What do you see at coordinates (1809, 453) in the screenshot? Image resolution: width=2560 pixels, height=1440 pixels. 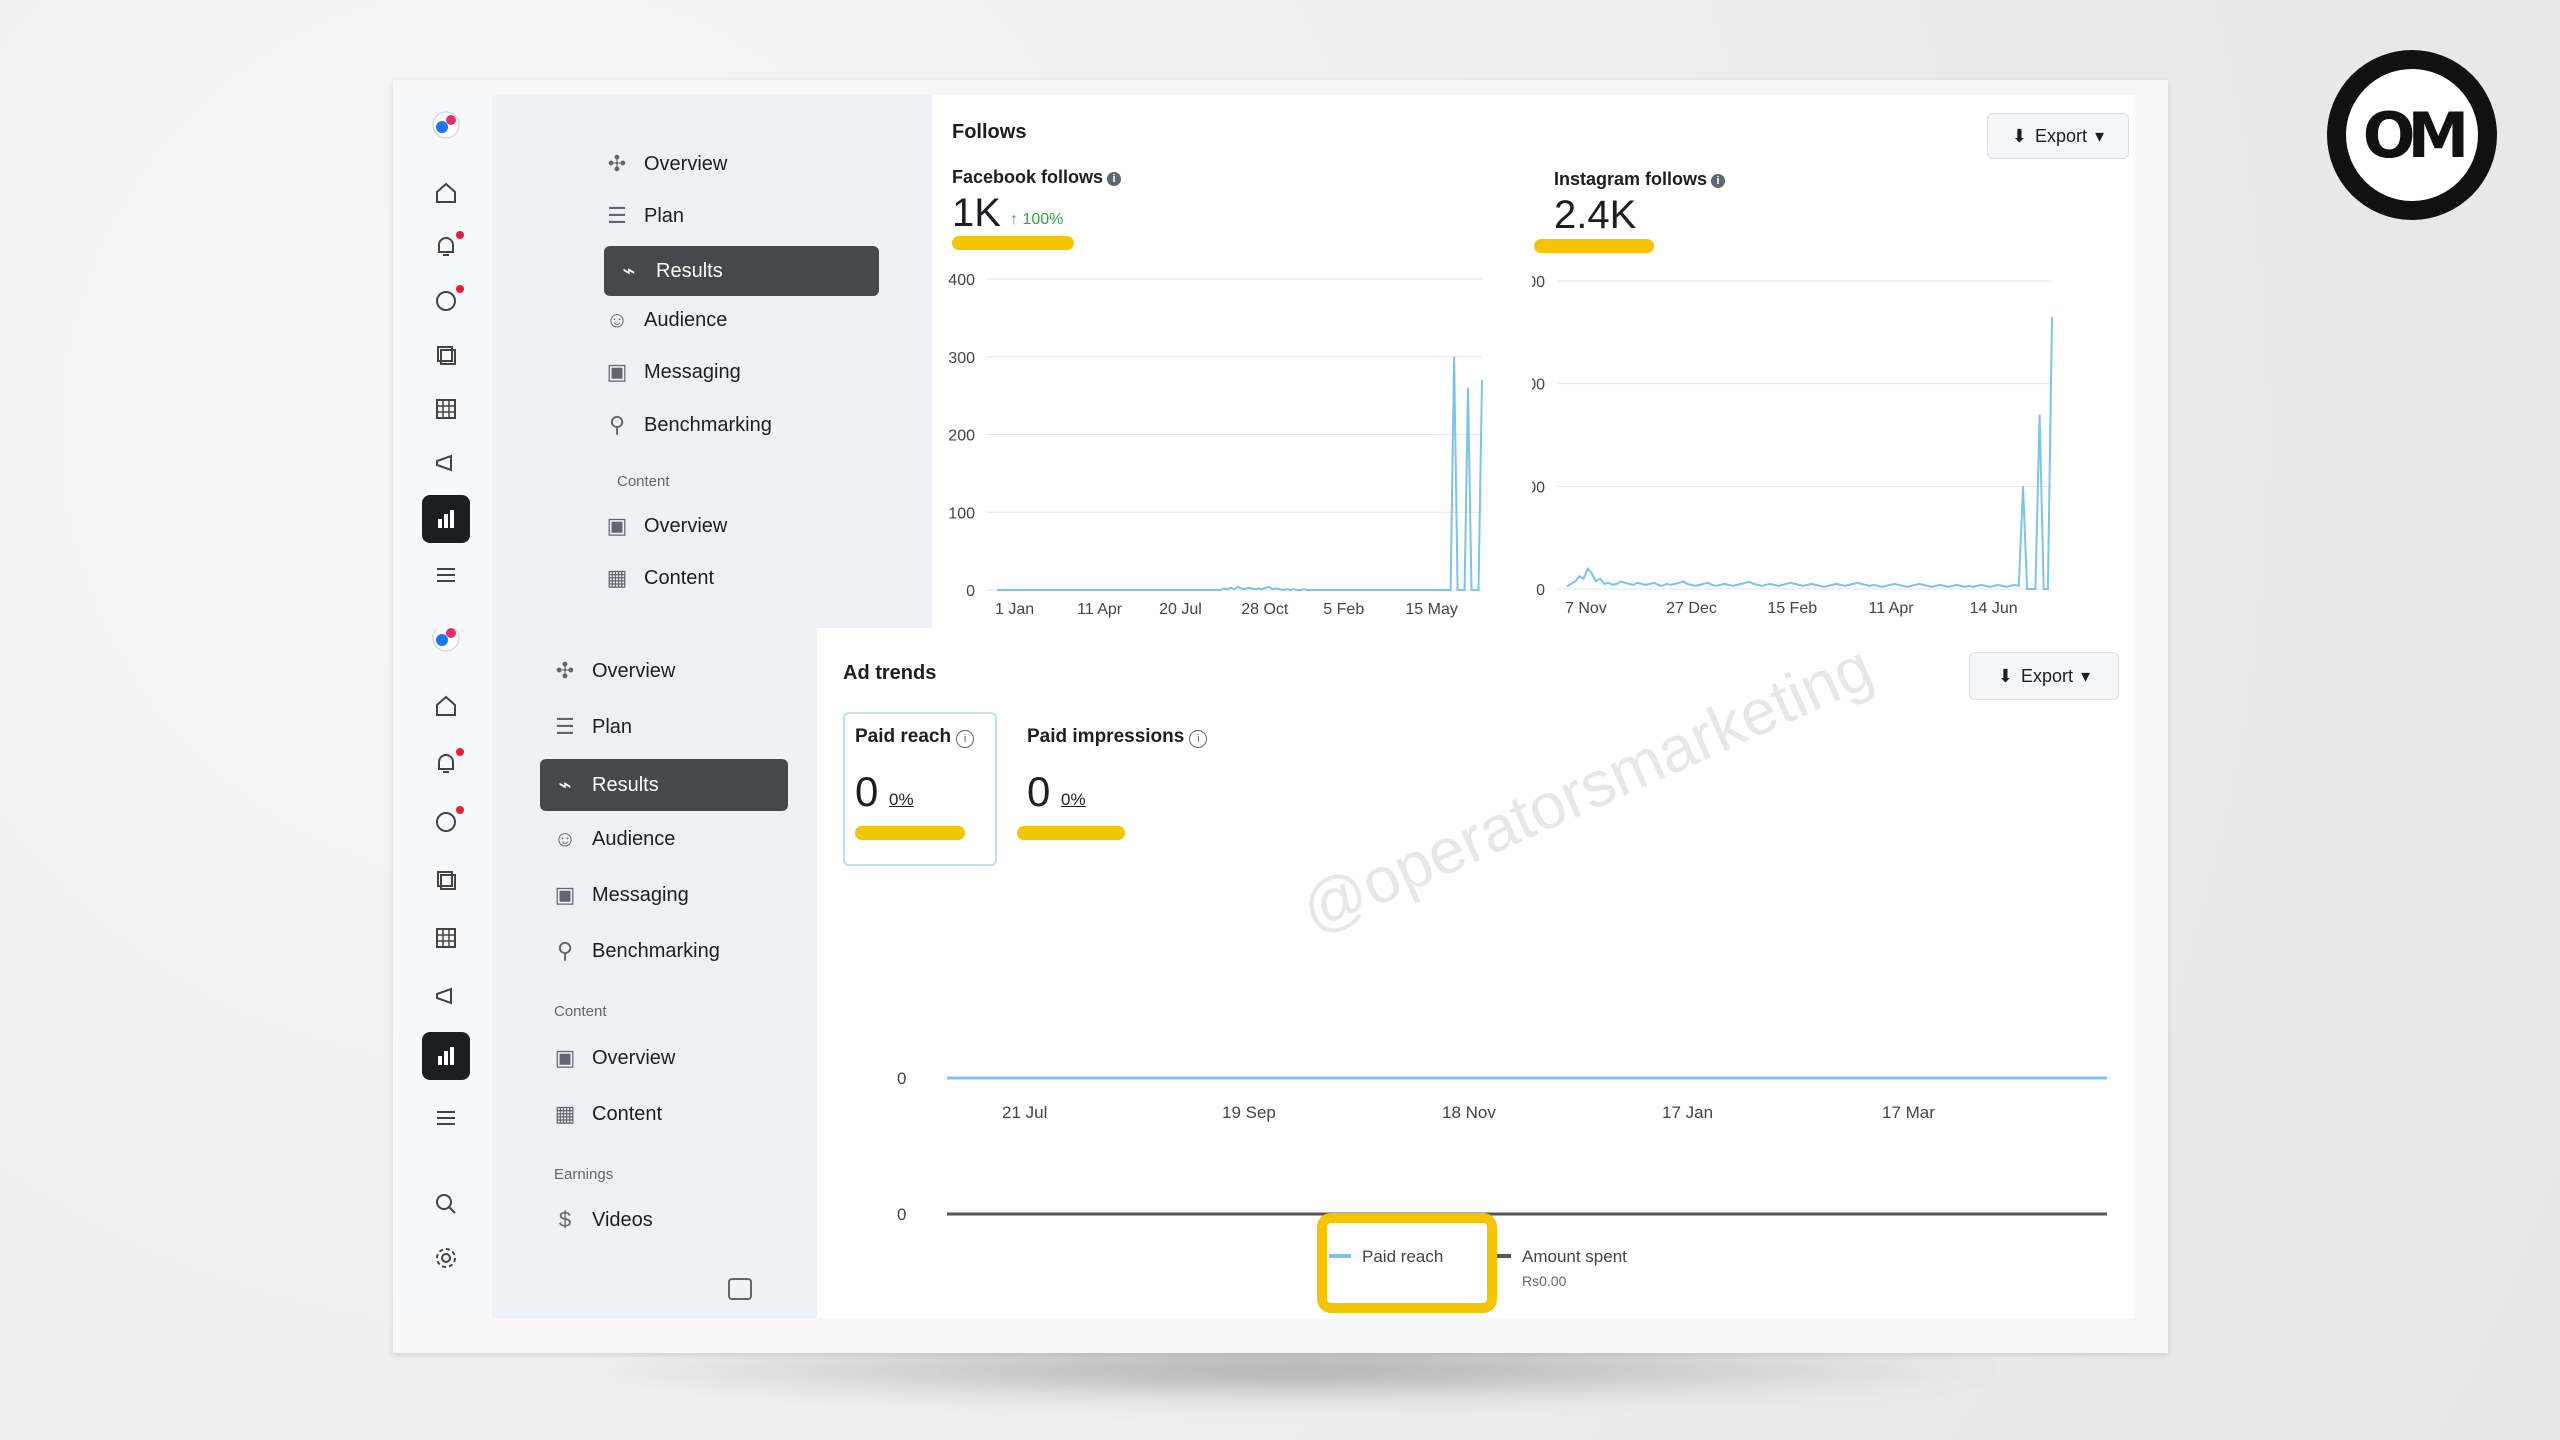 I see `series-line` at bounding box center [1809, 453].